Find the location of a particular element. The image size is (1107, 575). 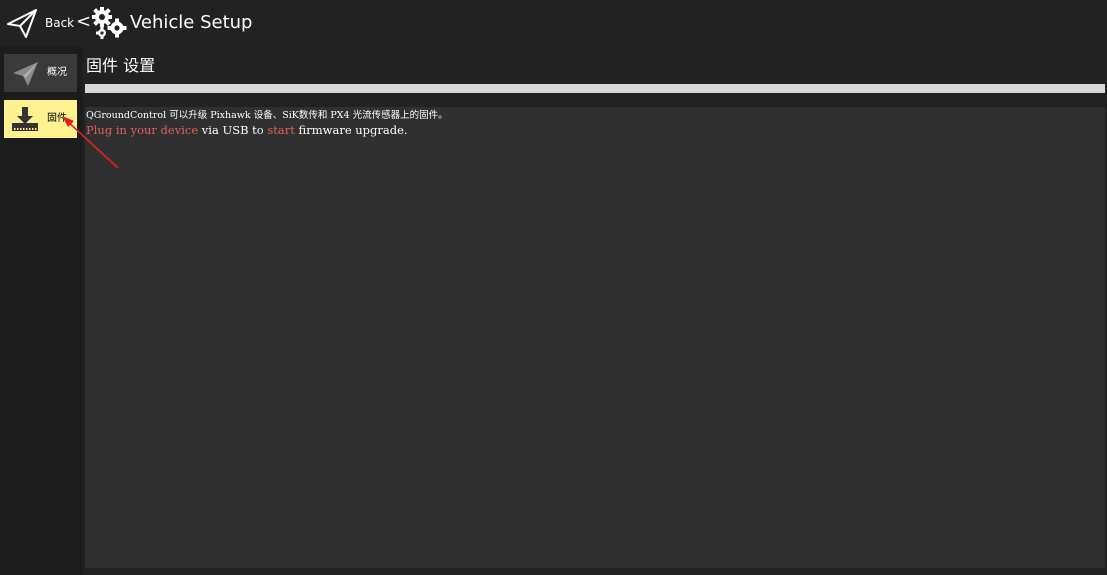

log-text: firmware upgrade. is located at coordinates (351, 130).